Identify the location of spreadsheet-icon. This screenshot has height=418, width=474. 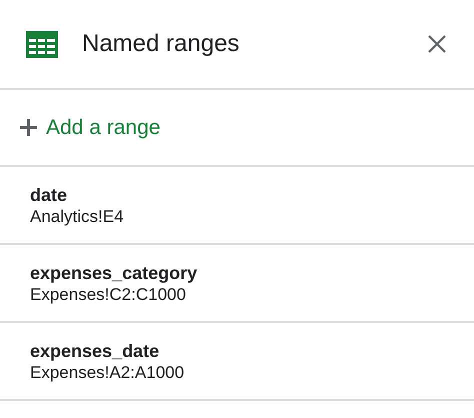
(42, 44).